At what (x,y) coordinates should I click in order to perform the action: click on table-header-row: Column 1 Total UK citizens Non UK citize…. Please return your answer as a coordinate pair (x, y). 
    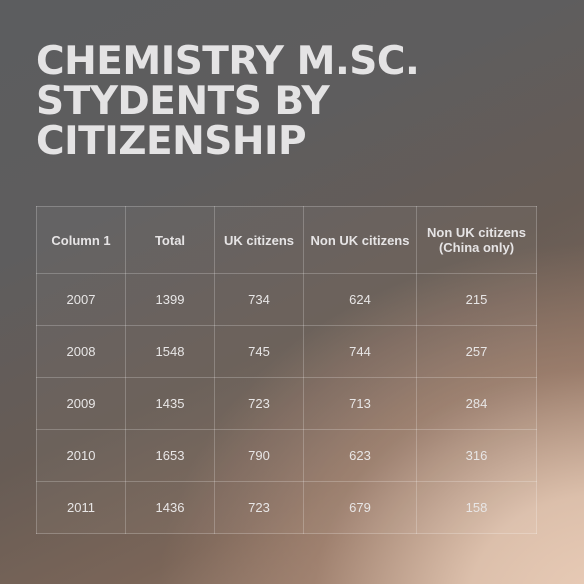
    Looking at the image, I should click on (286, 240).